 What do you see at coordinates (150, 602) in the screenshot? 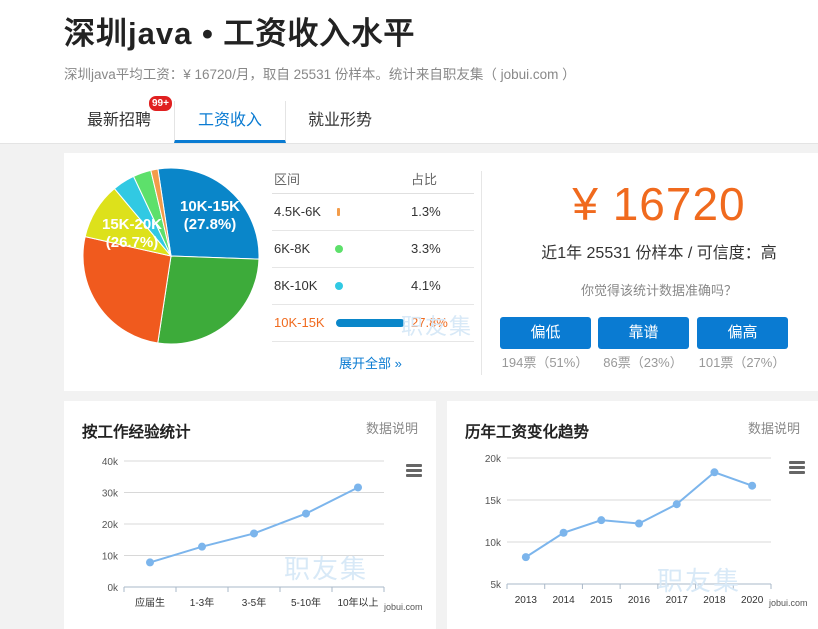
I see `x-tick-label: 应届生` at bounding box center [150, 602].